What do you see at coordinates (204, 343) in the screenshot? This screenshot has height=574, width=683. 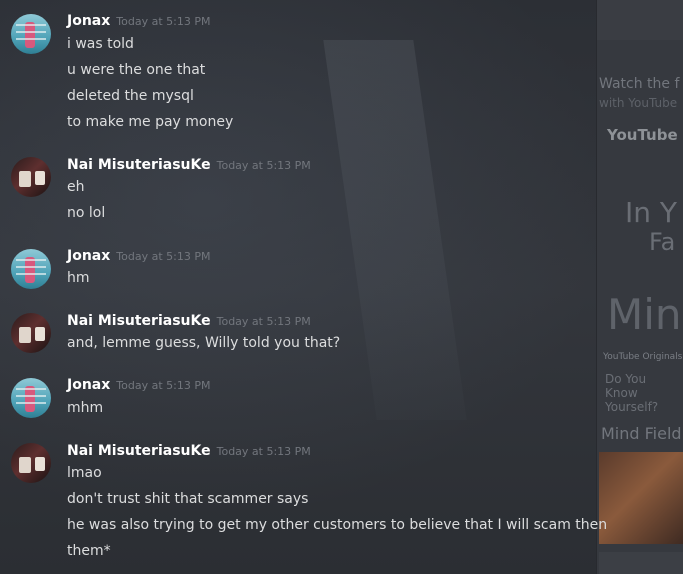 I see `message-text: and, lemme guess, Willy told you that?` at bounding box center [204, 343].